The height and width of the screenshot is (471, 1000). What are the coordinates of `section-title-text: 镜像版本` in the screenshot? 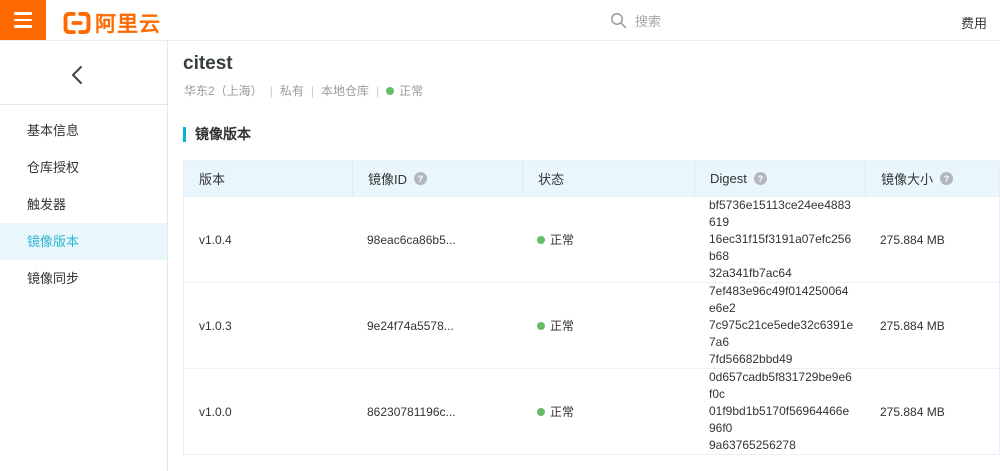 It's located at (223, 134).